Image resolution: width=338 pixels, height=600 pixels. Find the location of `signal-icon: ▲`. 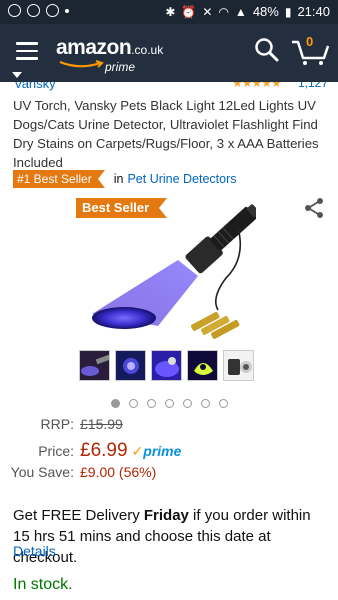

signal-icon: ▲ is located at coordinates (240, 11).